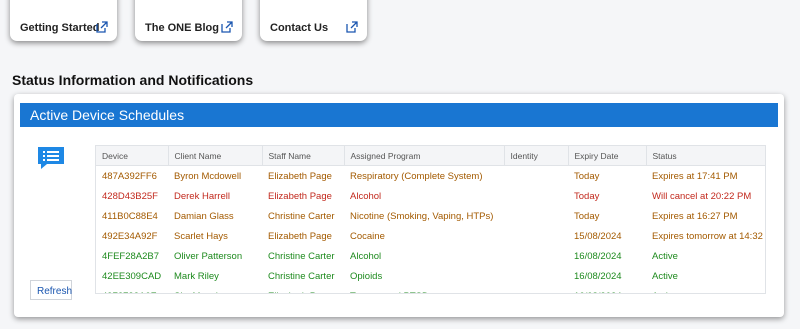  Describe the element at coordinates (130, 236) in the screenshot. I see `cell-device: 492E34A92F` at that location.